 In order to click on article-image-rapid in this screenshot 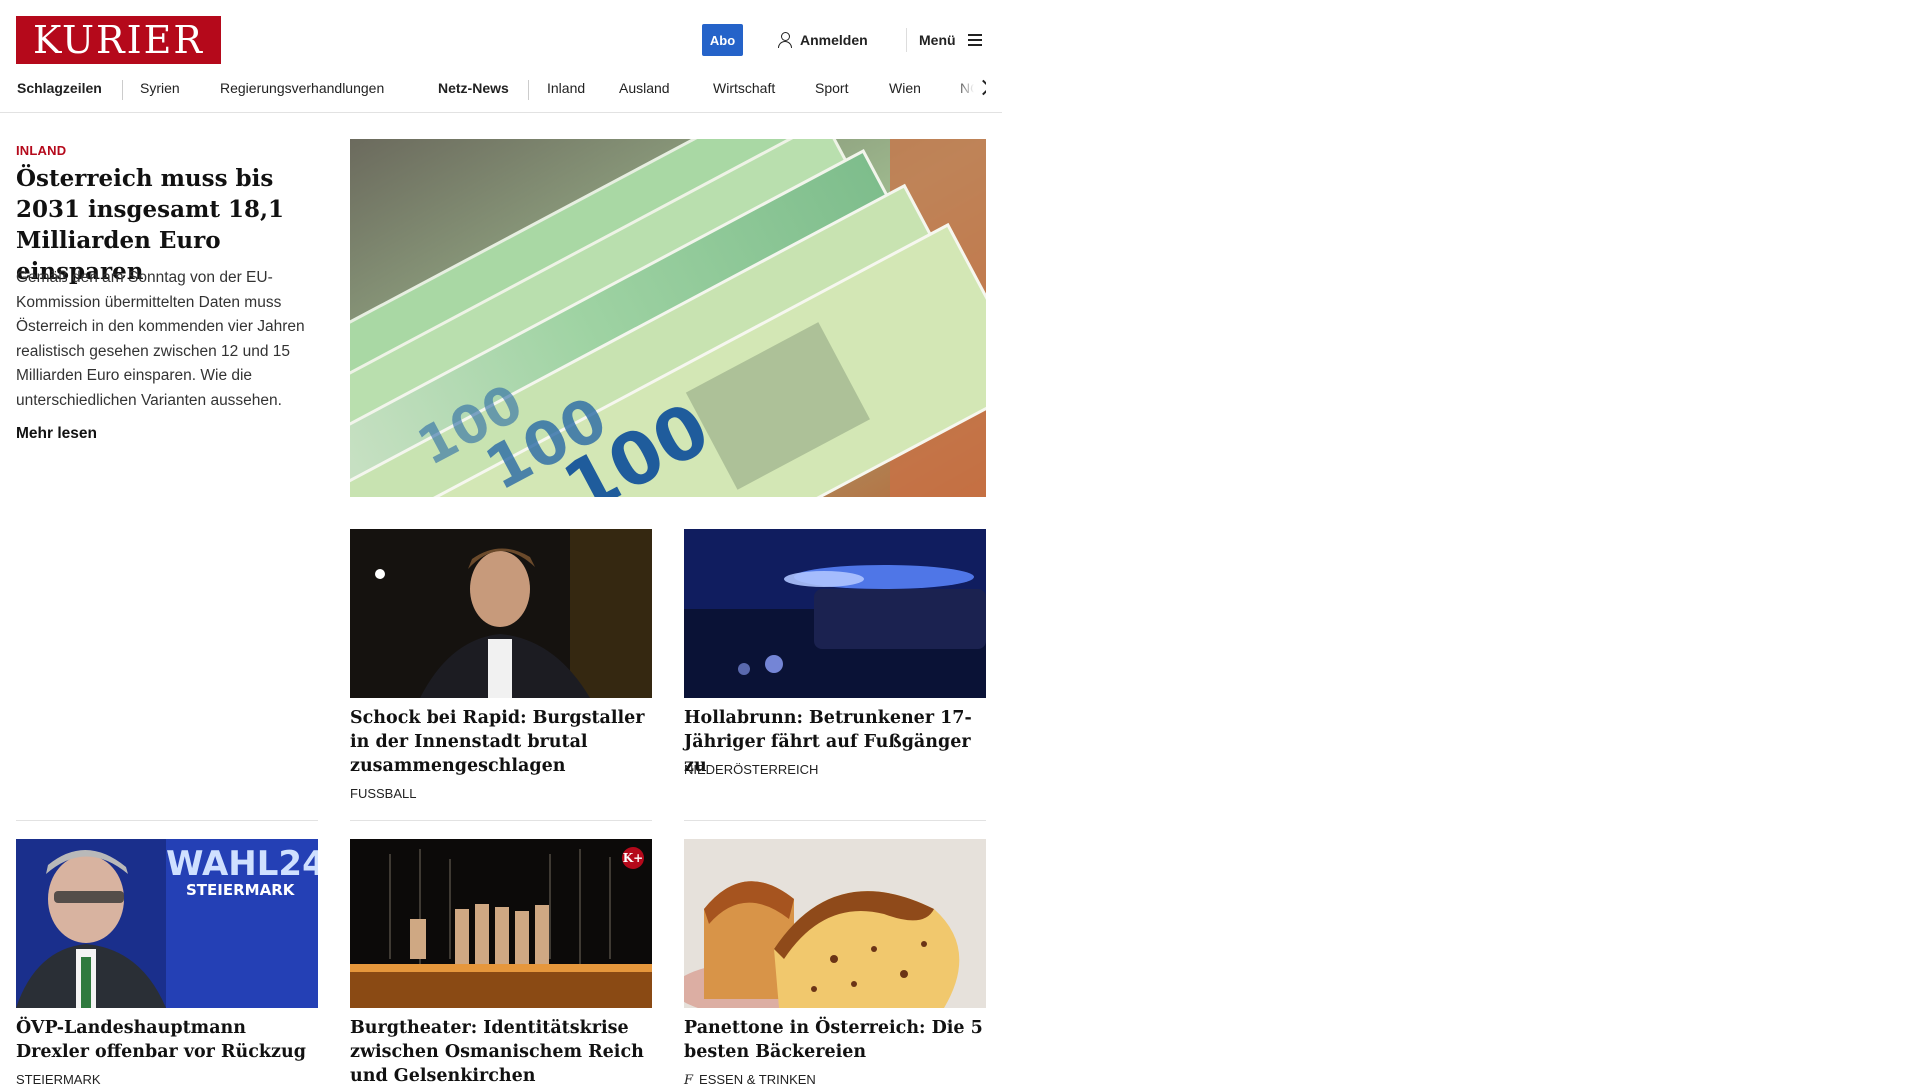, I will do `click(501, 613)`.